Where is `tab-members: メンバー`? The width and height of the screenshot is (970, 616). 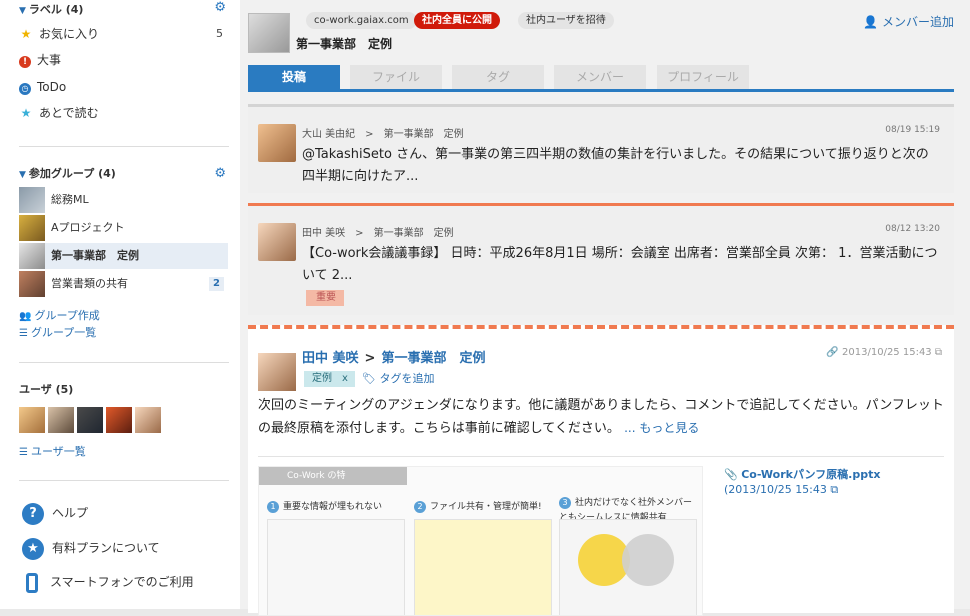
tab-members: メンバー is located at coordinates (600, 77).